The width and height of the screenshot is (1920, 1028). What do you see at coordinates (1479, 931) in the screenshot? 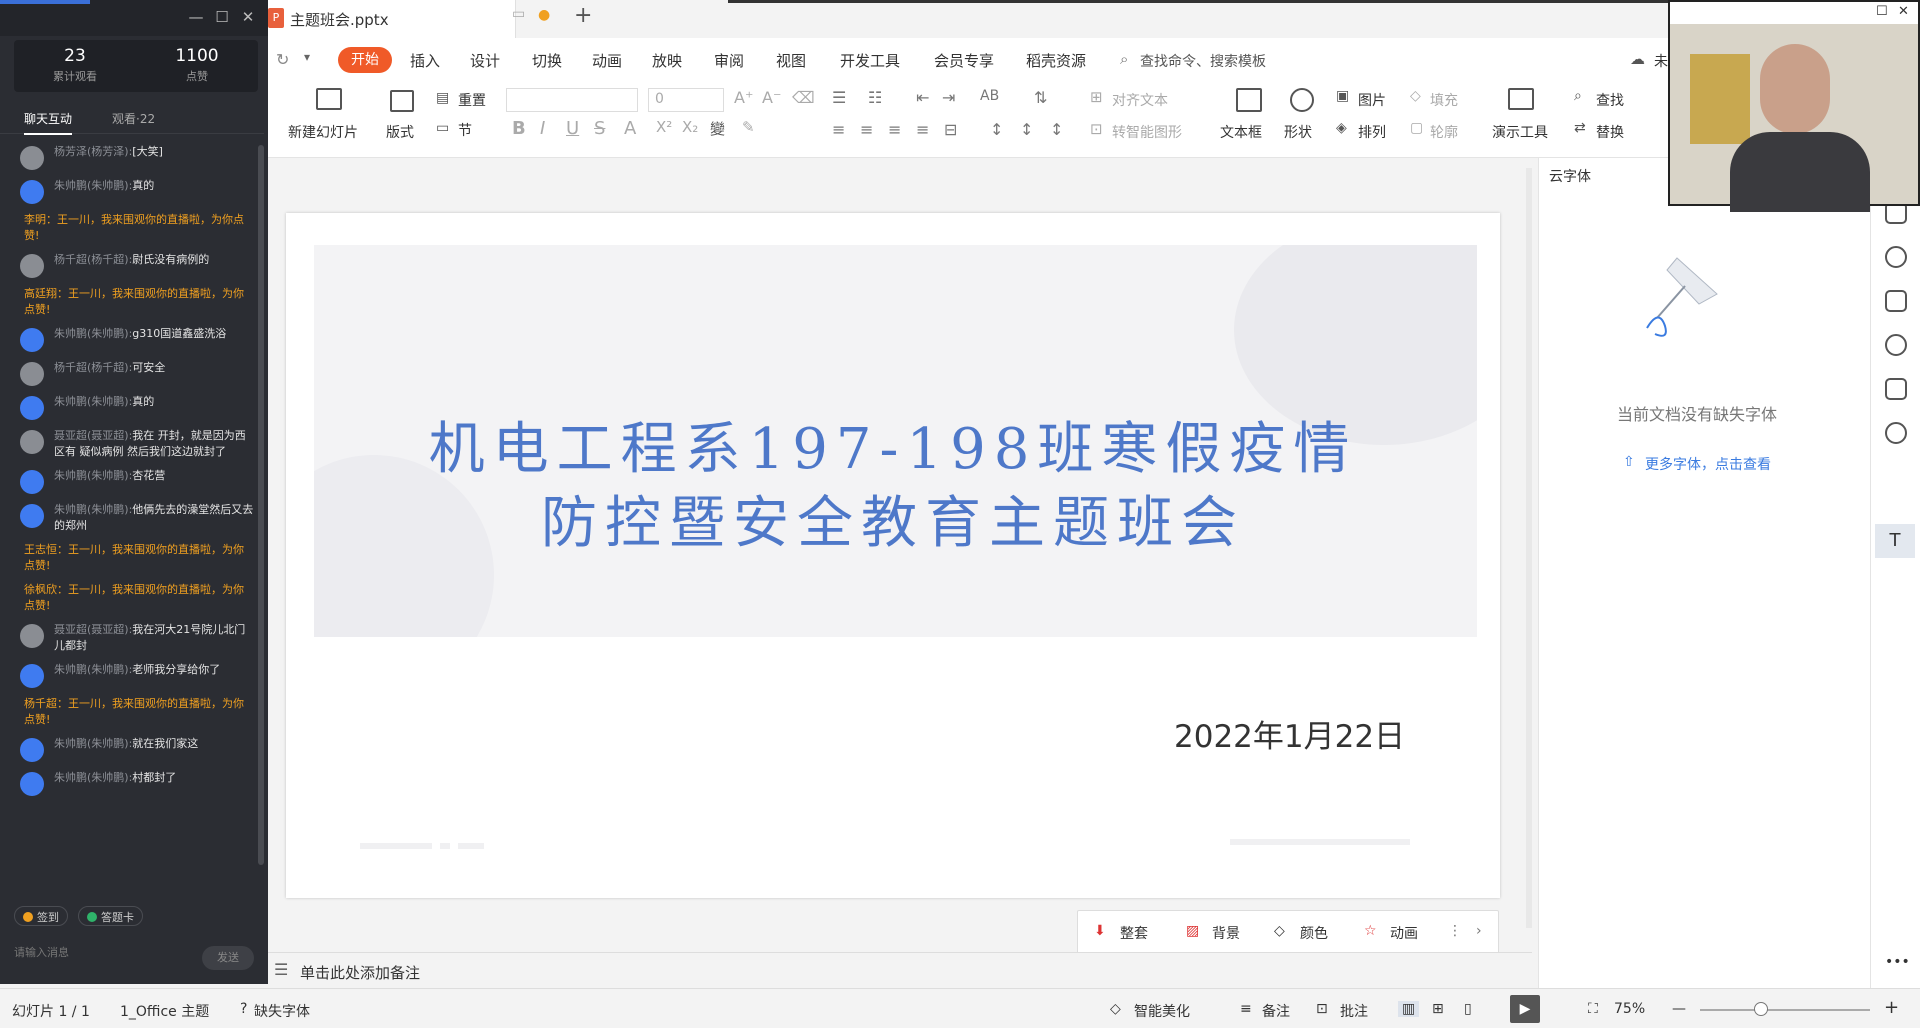
I see `chevron-right-icon: ›` at bounding box center [1479, 931].